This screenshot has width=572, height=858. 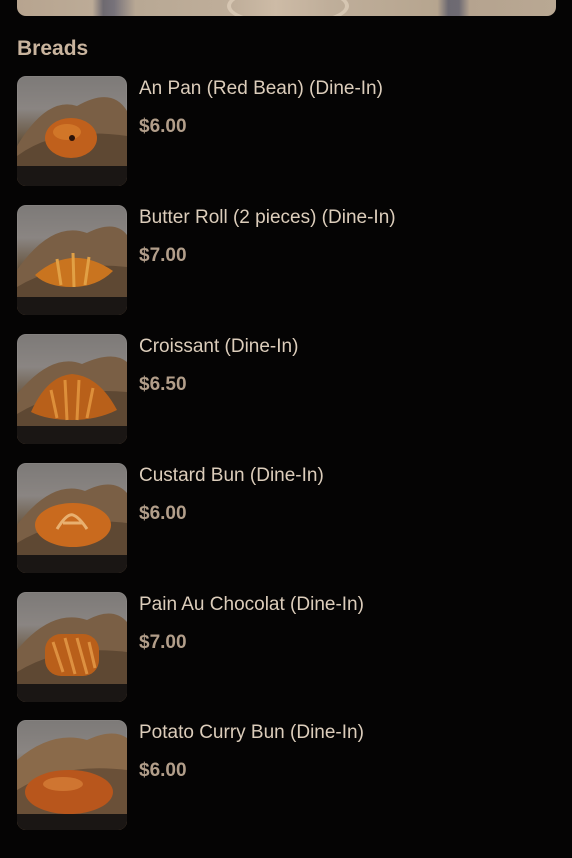 I want to click on item-name: Butter Roll (2 pieces) (Dine-In), so click(x=267, y=217).